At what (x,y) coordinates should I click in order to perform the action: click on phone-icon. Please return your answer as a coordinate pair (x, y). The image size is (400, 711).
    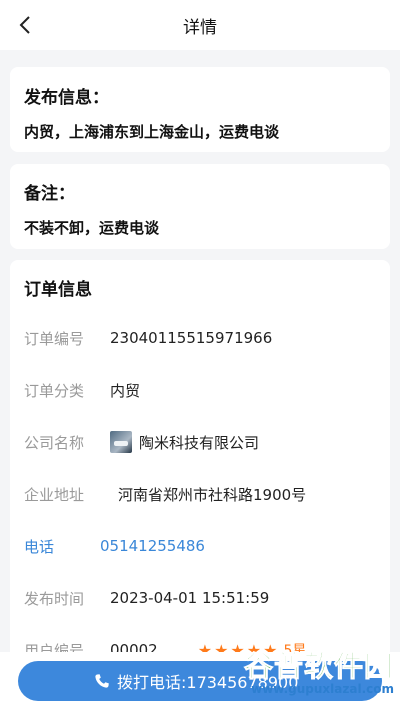
    Looking at the image, I should click on (102, 681).